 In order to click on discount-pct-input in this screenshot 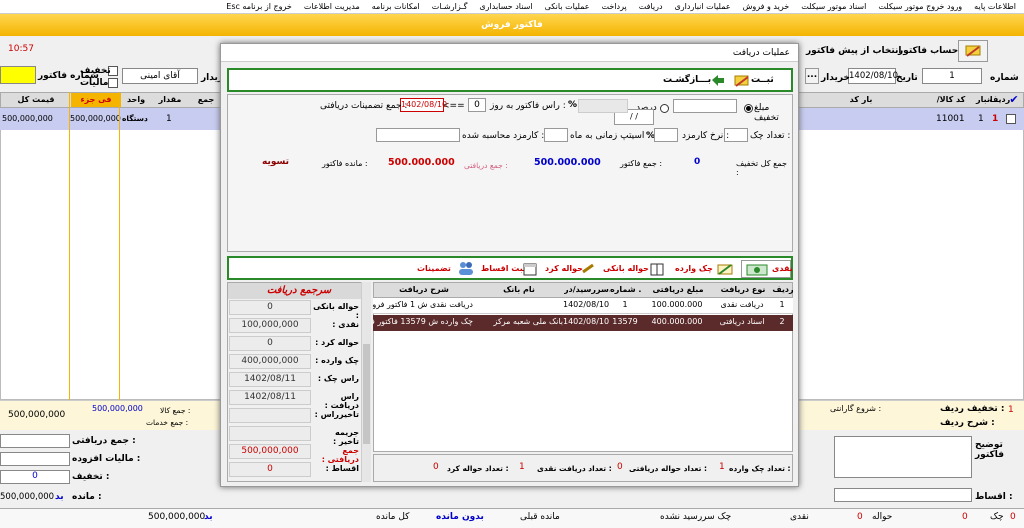, I will do `click(603, 106)`.